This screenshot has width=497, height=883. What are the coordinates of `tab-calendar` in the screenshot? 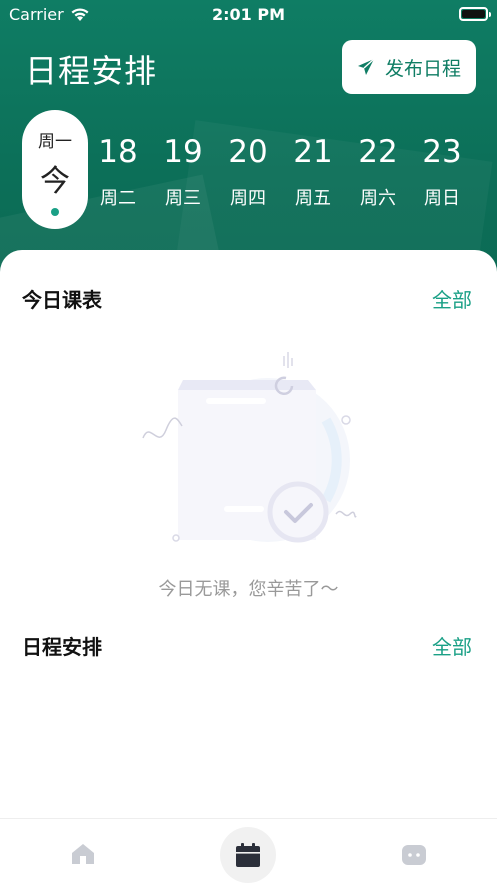 It's located at (248, 855).